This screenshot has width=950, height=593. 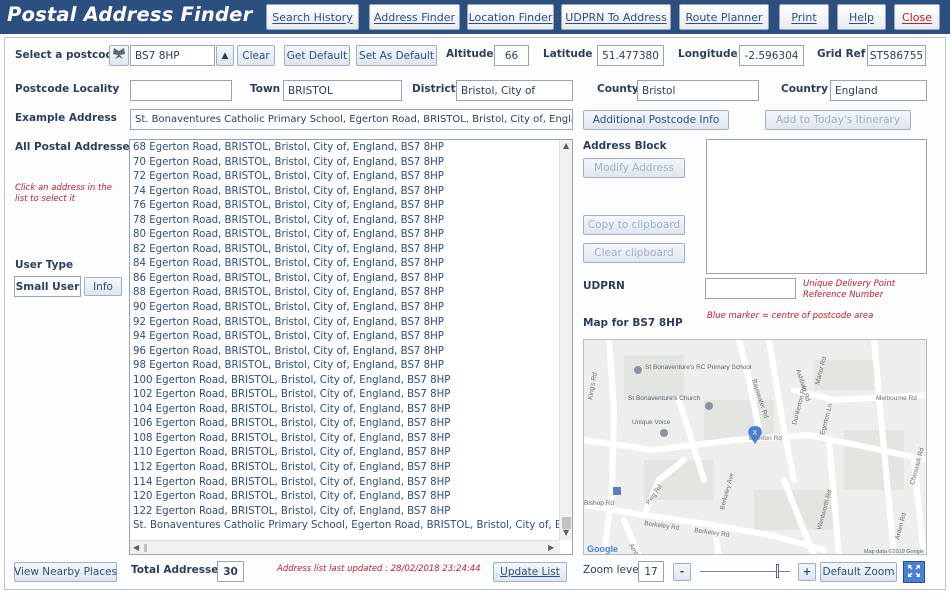 What do you see at coordinates (530, 572) in the screenshot?
I see `update-list-button: Update List` at bounding box center [530, 572].